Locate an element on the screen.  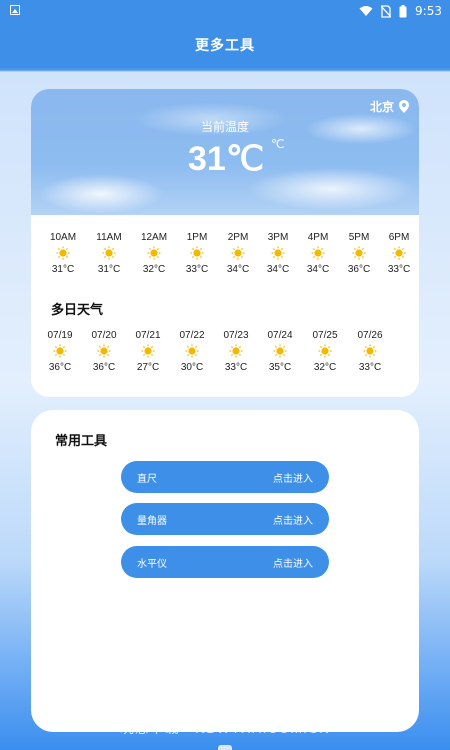
watermark-text: 玩意下载 - NBWYXH.COM.CN is located at coordinates (225, 728).